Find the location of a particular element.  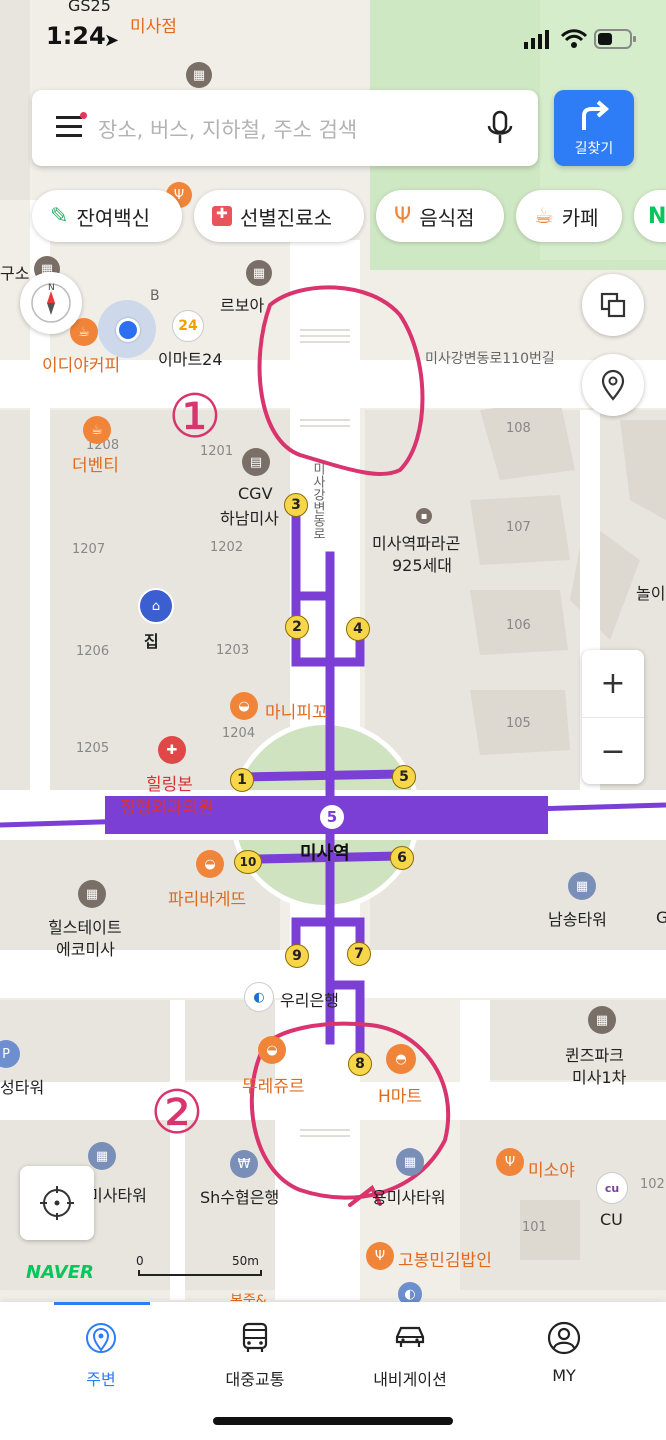

bus-icon is located at coordinates (255, 1337).